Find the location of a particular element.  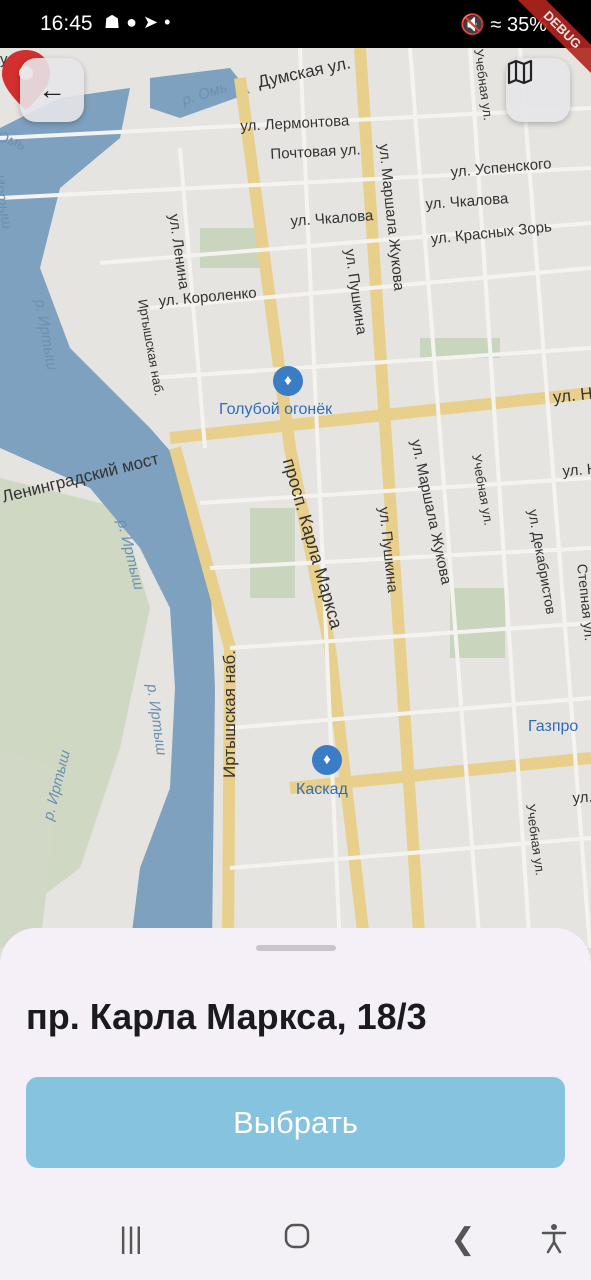

poi-label: Голубой огонёк is located at coordinates (275, 410).